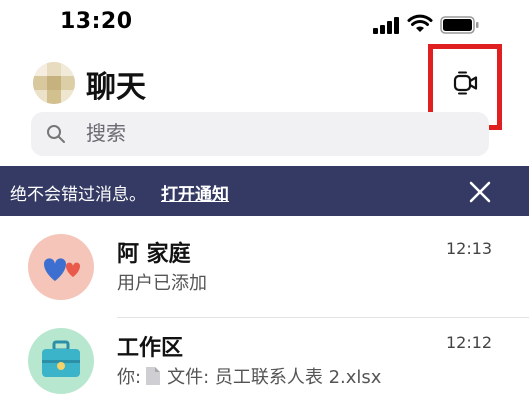 The width and height of the screenshot is (529, 406). Describe the element at coordinates (96, 21) in the screenshot. I see `status-time: 13:20` at that location.